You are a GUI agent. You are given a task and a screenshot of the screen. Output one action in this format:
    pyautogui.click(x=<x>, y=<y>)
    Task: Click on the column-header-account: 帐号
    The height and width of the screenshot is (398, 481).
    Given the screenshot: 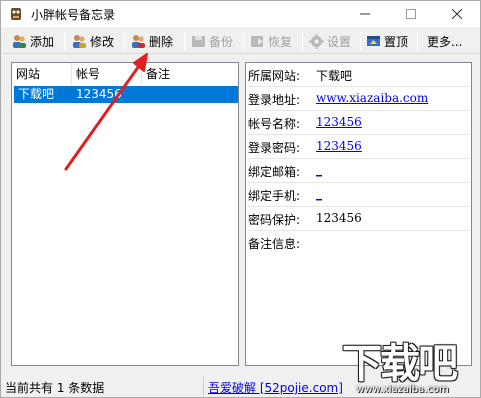 What is the action you would take?
    pyautogui.click(x=107, y=74)
    